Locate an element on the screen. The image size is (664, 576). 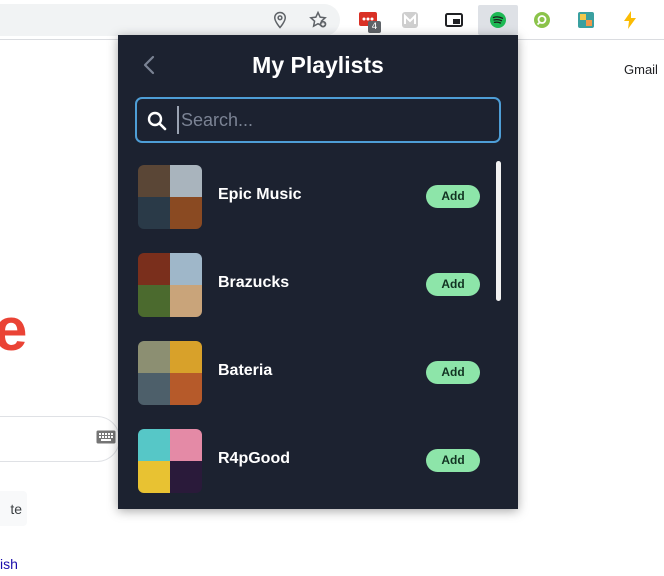
language-link: ish is located at coordinates (9, 564).